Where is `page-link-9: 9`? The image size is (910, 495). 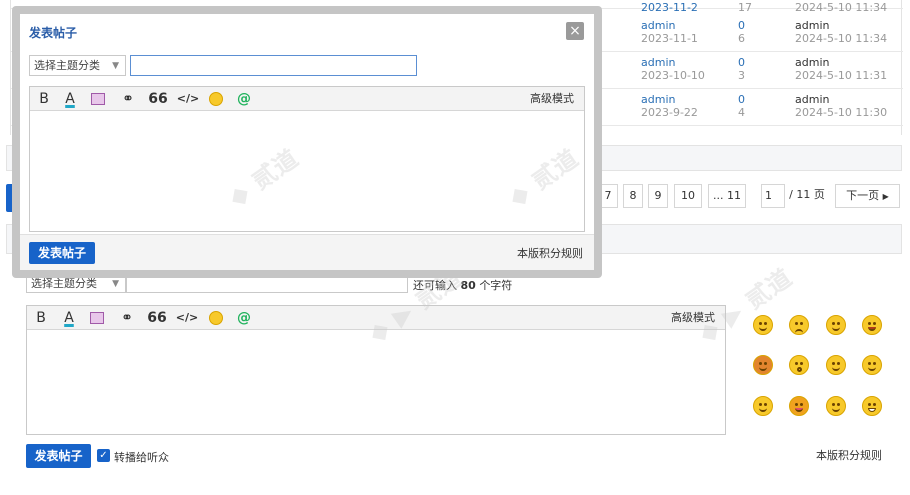 page-link-9: 9 is located at coordinates (658, 196).